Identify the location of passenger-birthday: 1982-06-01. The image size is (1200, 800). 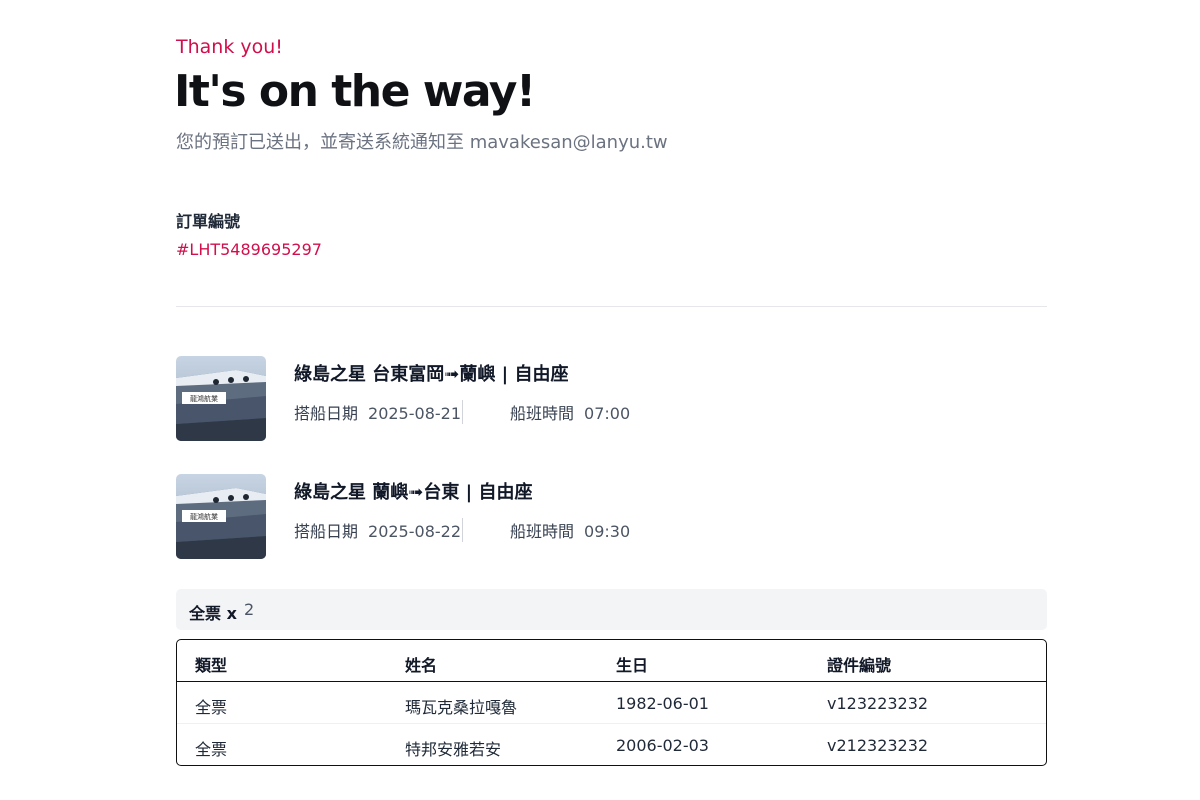
(662, 703).